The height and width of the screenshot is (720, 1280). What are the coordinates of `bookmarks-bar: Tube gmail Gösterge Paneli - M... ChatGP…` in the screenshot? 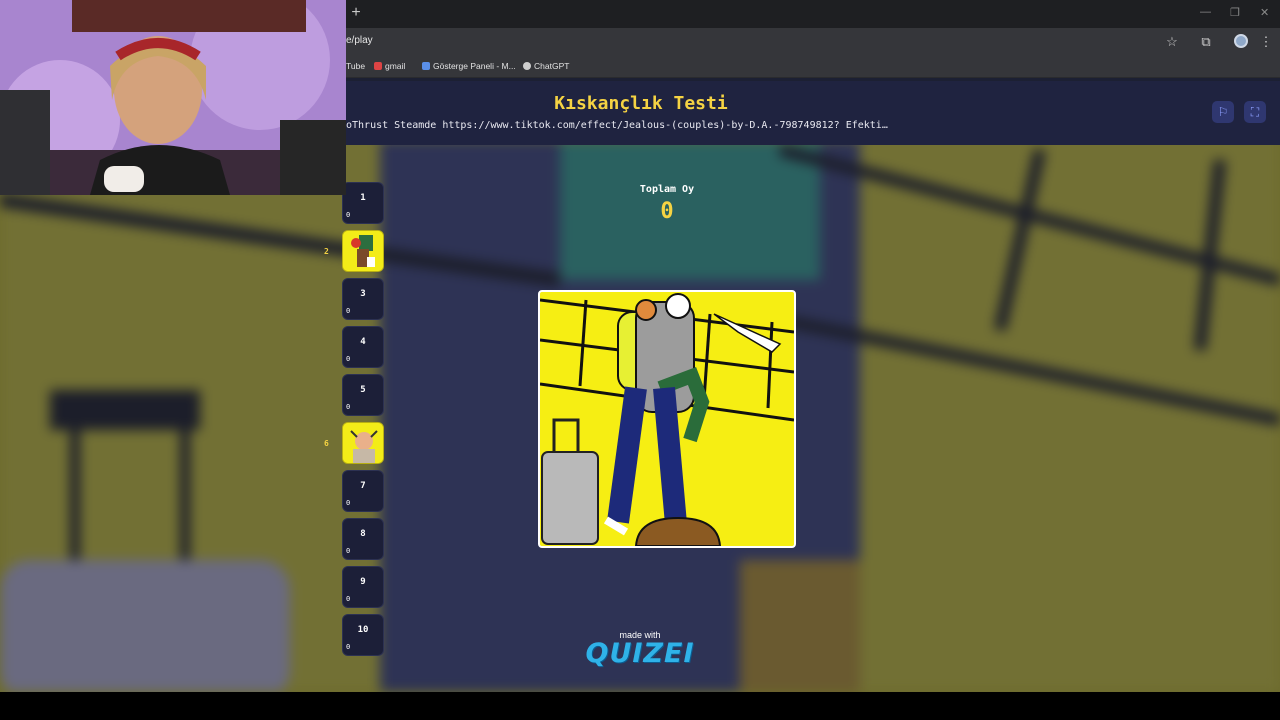 It's located at (813, 67).